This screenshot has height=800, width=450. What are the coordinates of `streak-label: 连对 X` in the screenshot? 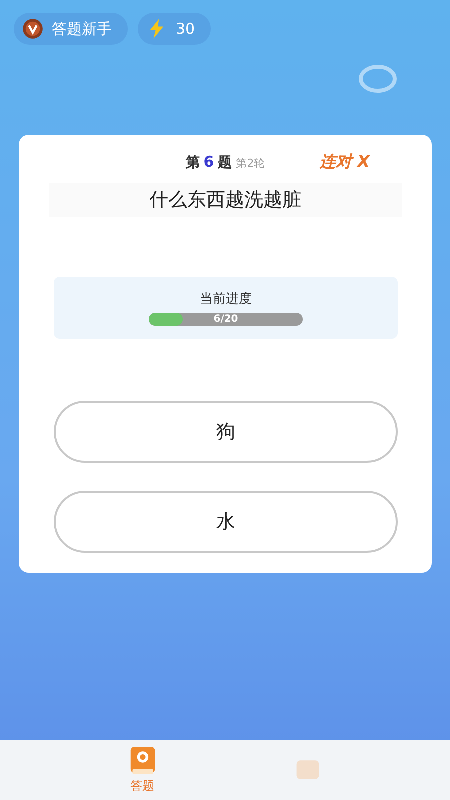 It's located at (345, 162).